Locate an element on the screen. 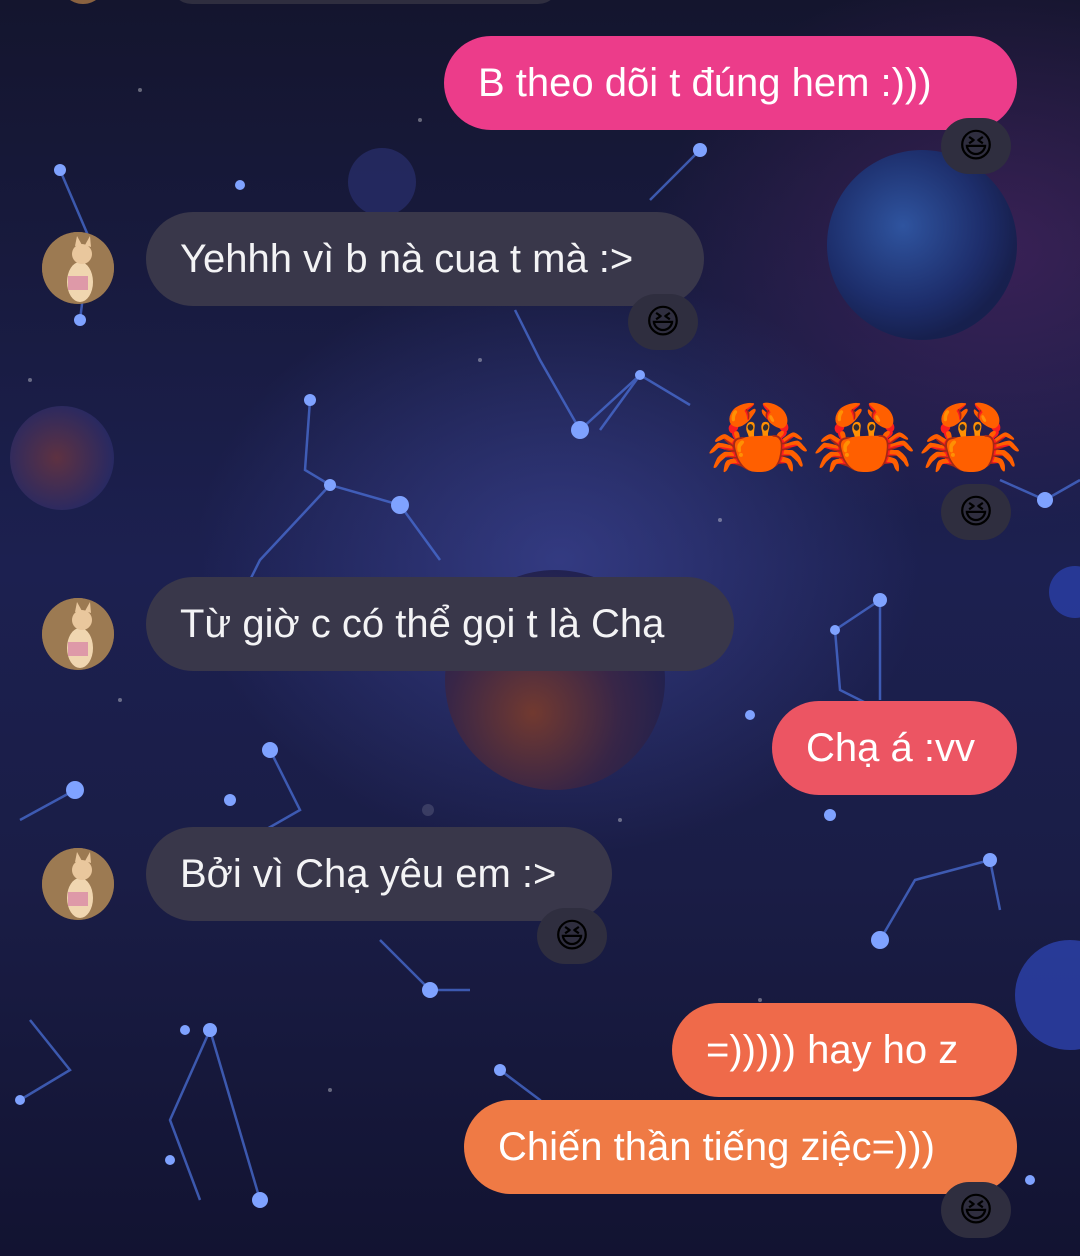  message-text: B theo dõi t đúng hem :))) is located at coordinates (705, 82).